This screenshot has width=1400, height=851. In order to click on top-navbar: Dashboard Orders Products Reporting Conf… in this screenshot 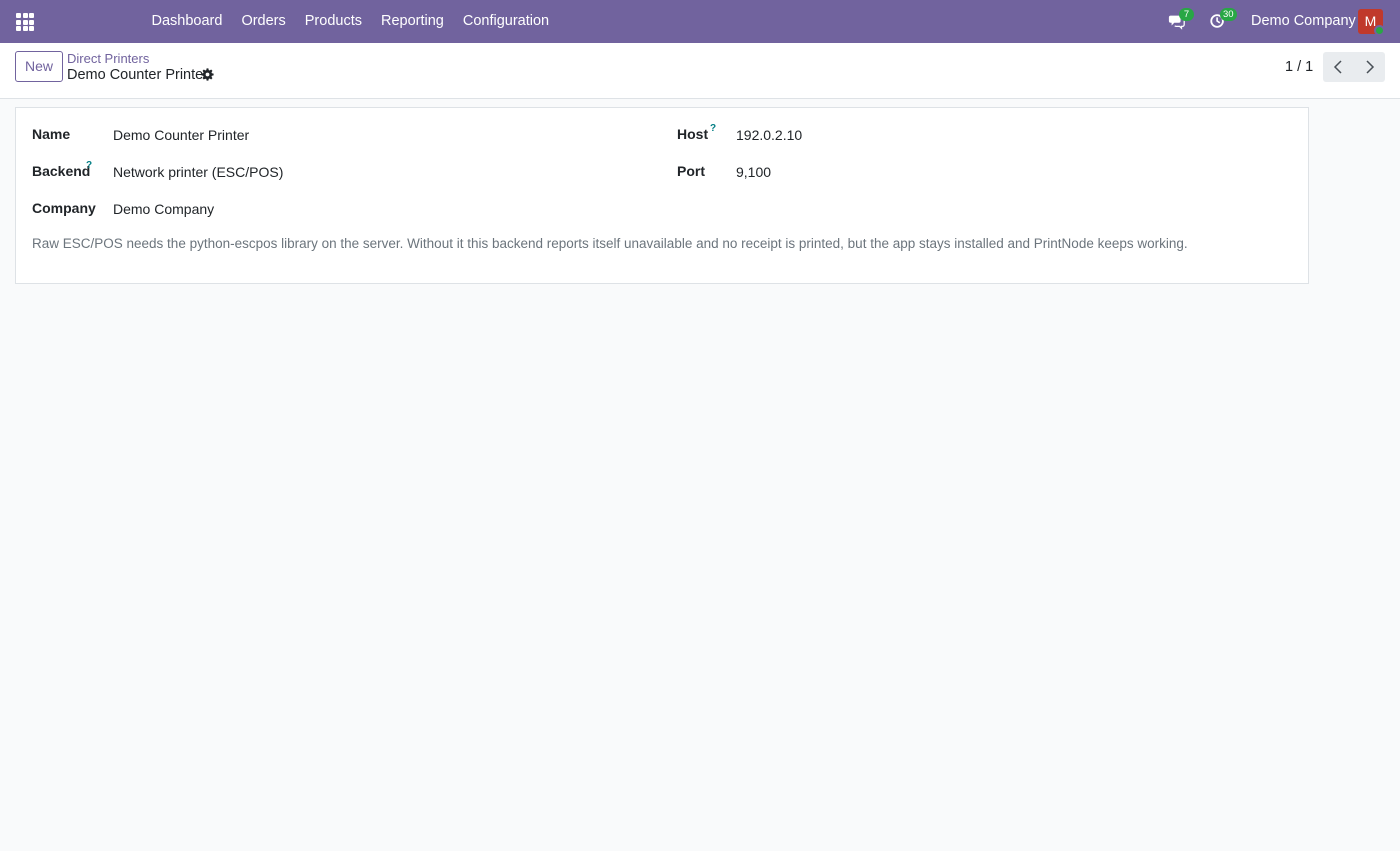, I will do `click(700, 21)`.